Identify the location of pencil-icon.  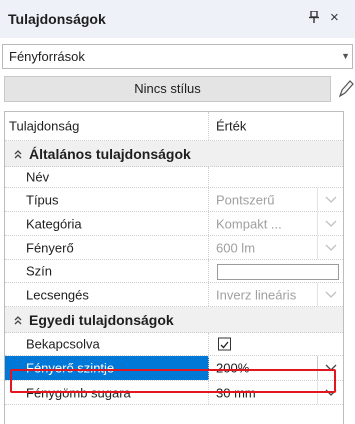
(345, 89).